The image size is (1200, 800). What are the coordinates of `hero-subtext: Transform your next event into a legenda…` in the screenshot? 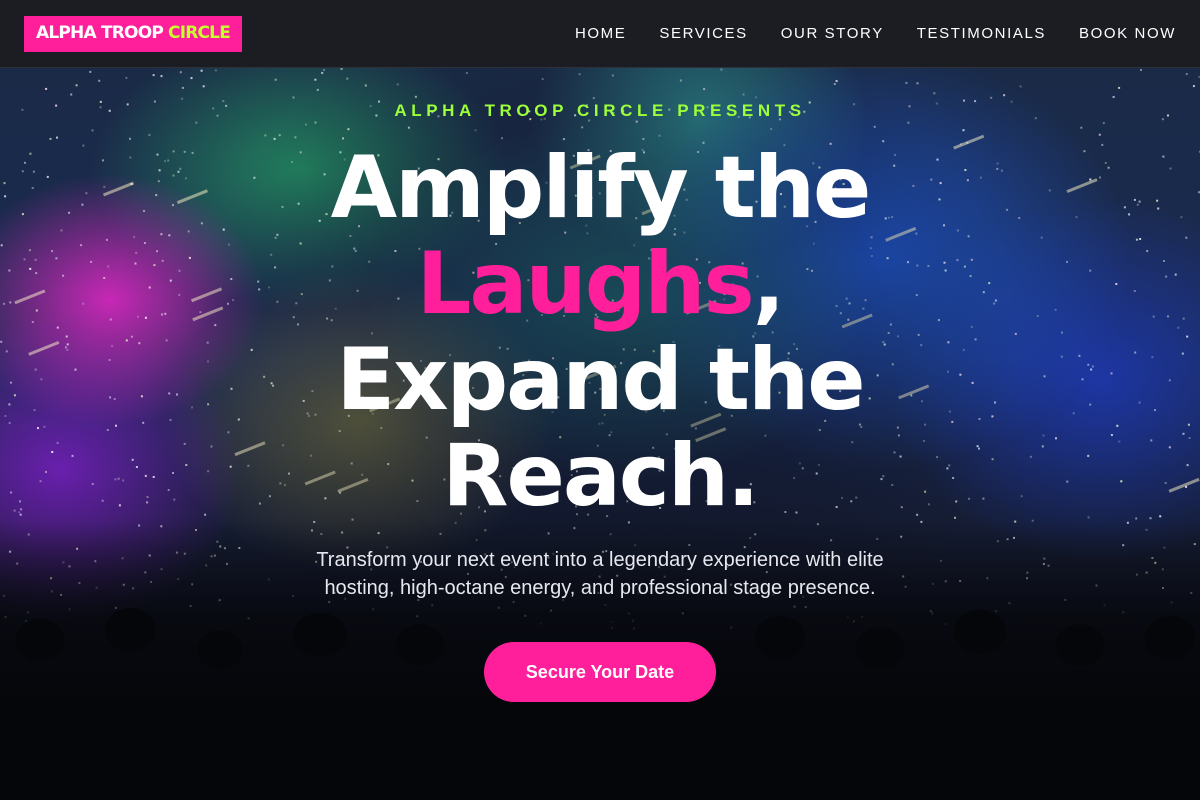 It's located at (600, 574).